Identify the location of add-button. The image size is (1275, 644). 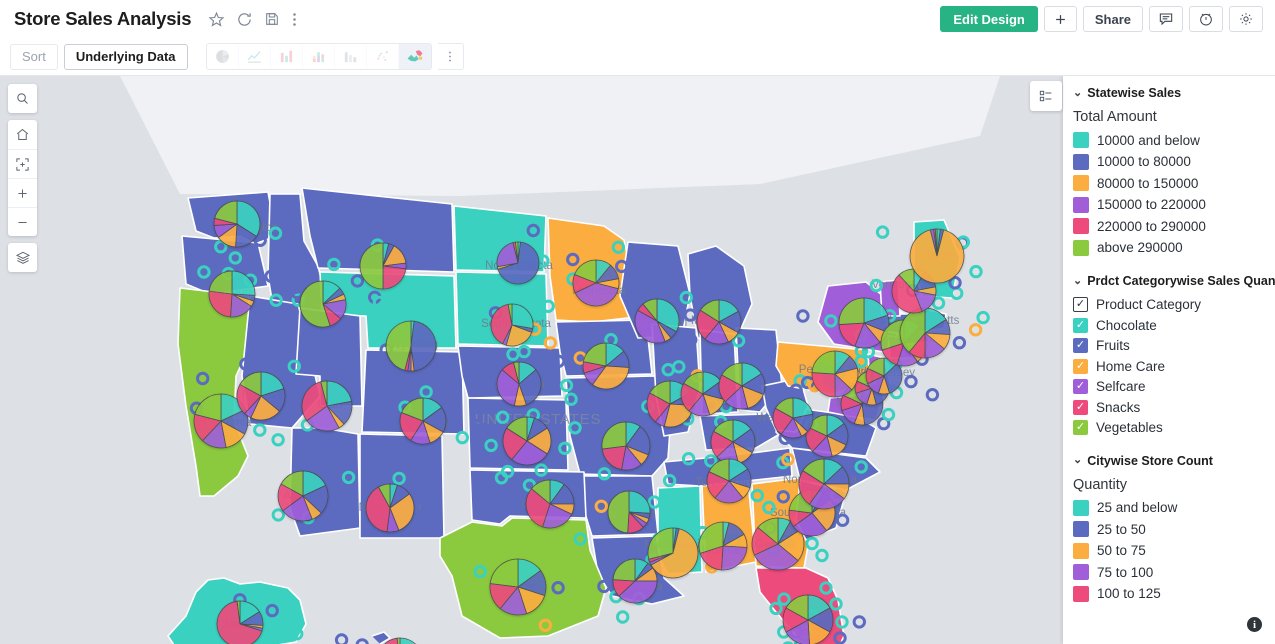
(1060, 19).